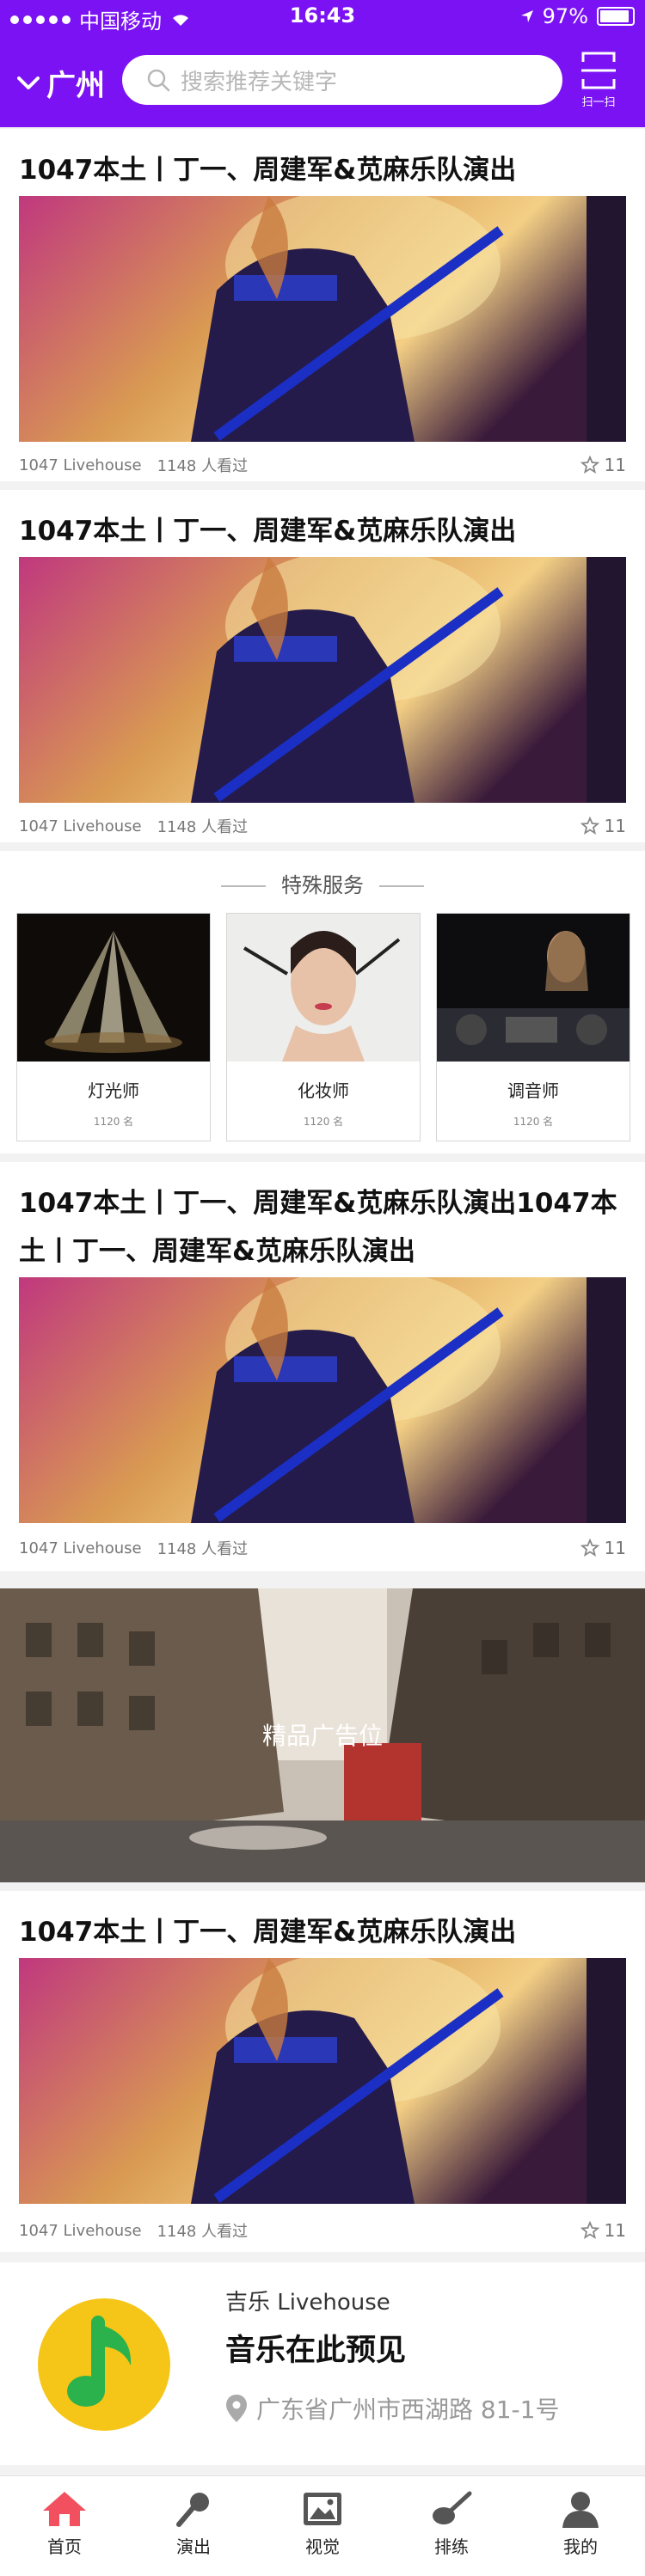  What do you see at coordinates (318, 1227) in the screenshot?
I see `event-title: 1047本土丨丁一、周建军&苋麻乐队演出1047本土丨丁一、周建军&苋麻乐队演出` at bounding box center [318, 1227].